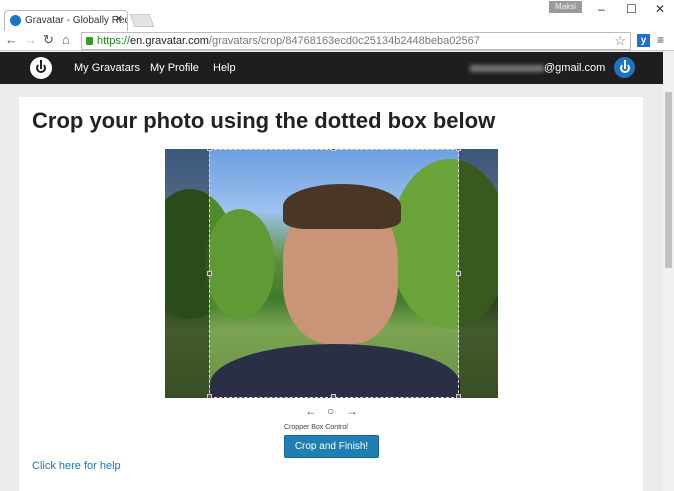 The image size is (674, 491). Describe the element at coordinates (169, 41) in the screenshot. I see `url-domain: en.gravatar.com` at that location.